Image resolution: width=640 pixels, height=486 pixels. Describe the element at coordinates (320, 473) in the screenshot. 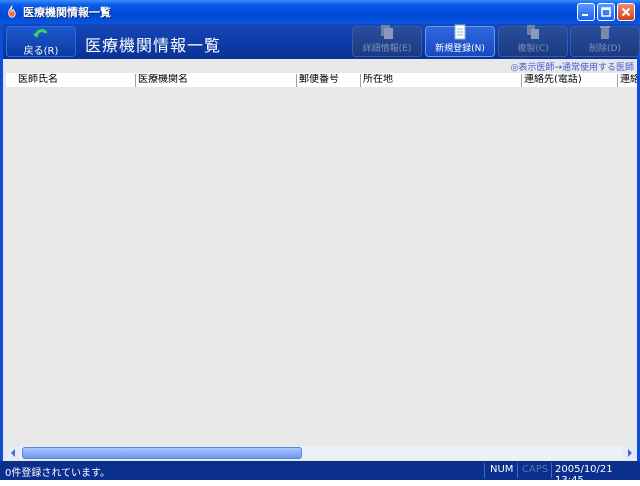

I see `status-bar: 0件登録されています。 NUM CAPS 2005/10/21 13:45` at that location.